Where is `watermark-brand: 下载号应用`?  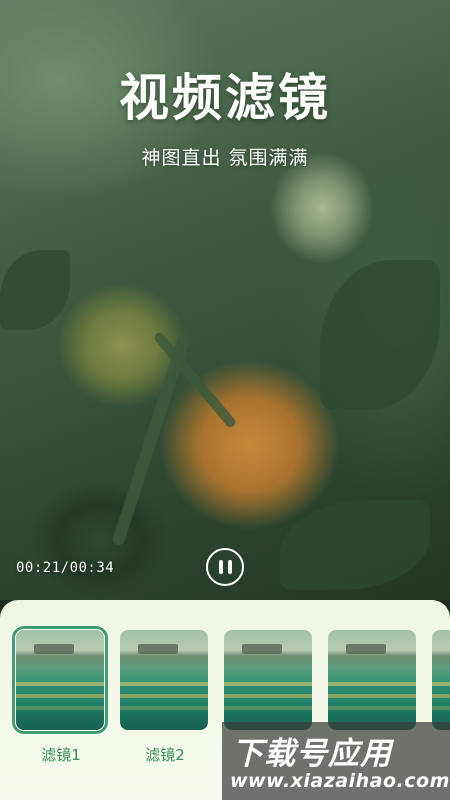 watermark-brand: 下载号应用 is located at coordinates (312, 754).